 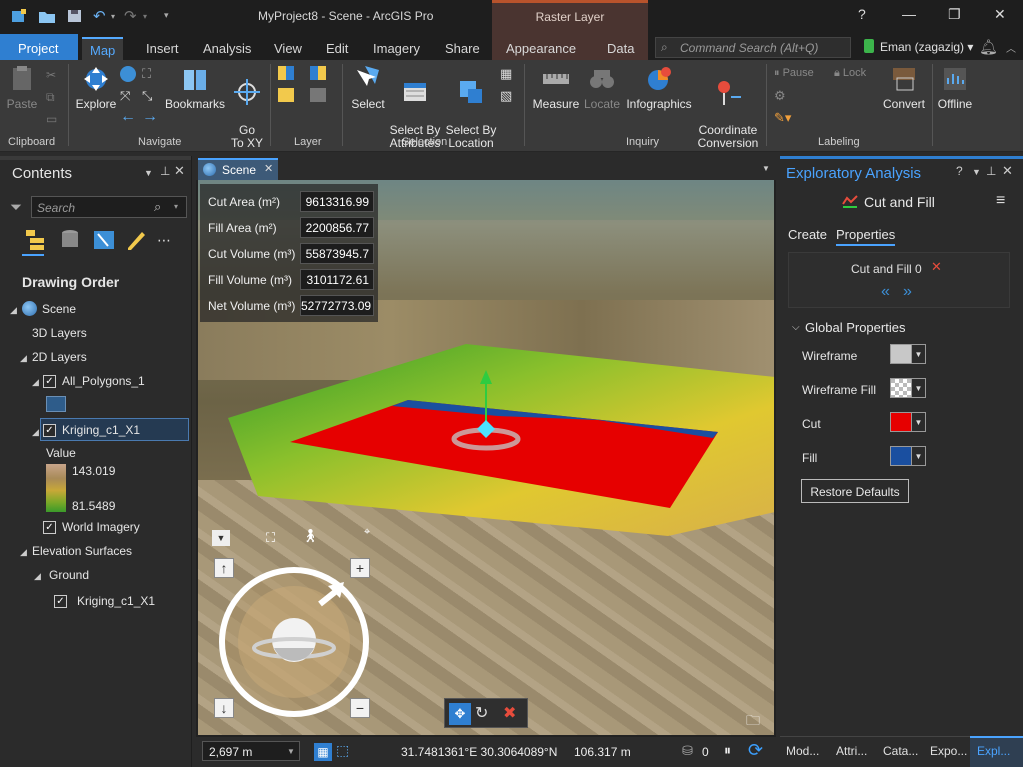 I want to click on help-icon: ?, so click(x=959, y=171).